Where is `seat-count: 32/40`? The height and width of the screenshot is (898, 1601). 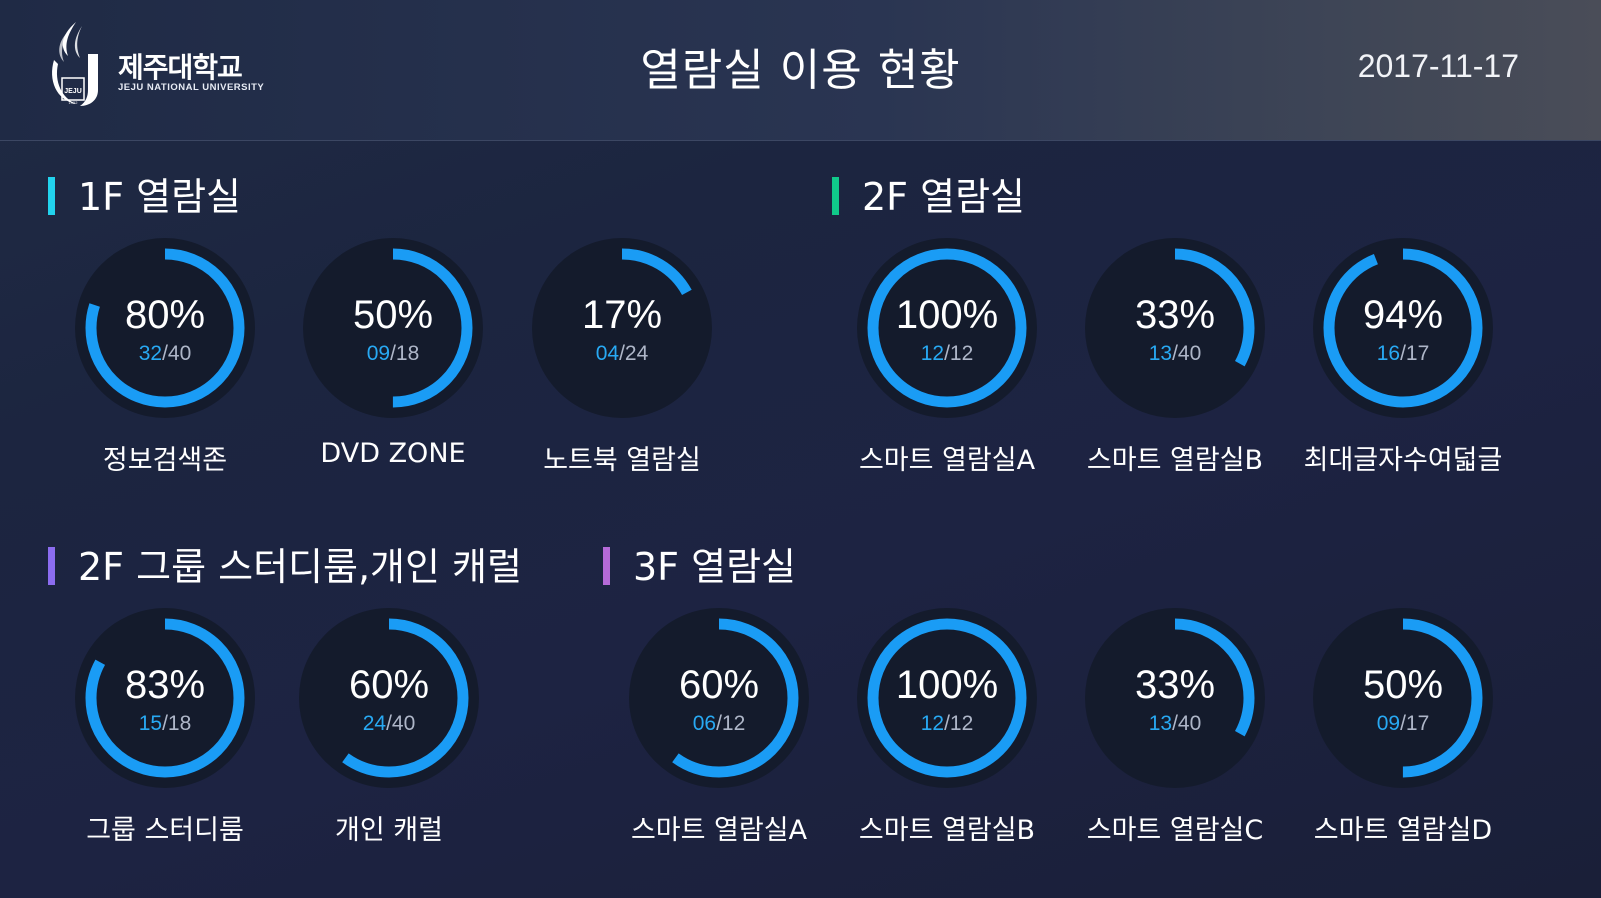
seat-count: 32/40 is located at coordinates (165, 354).